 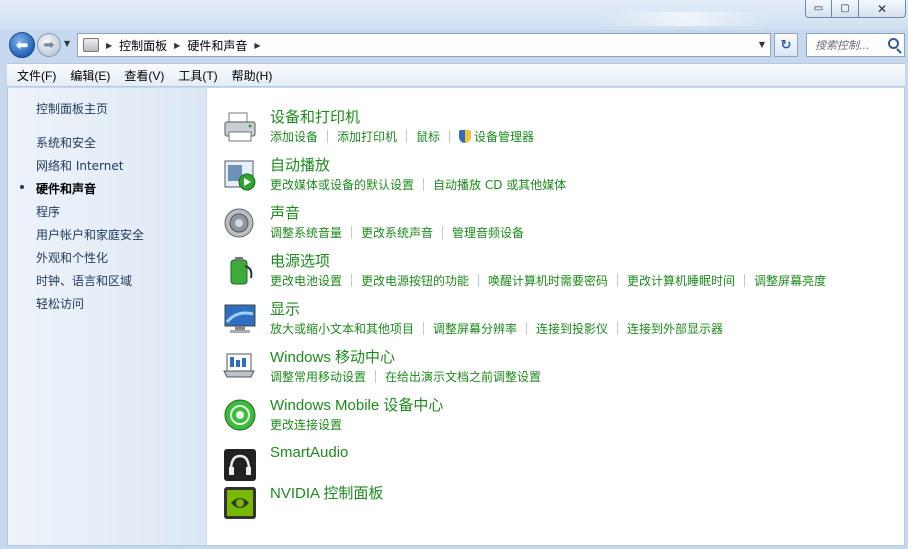 I want to click on headphones-icon, so click(x=240, y=465).